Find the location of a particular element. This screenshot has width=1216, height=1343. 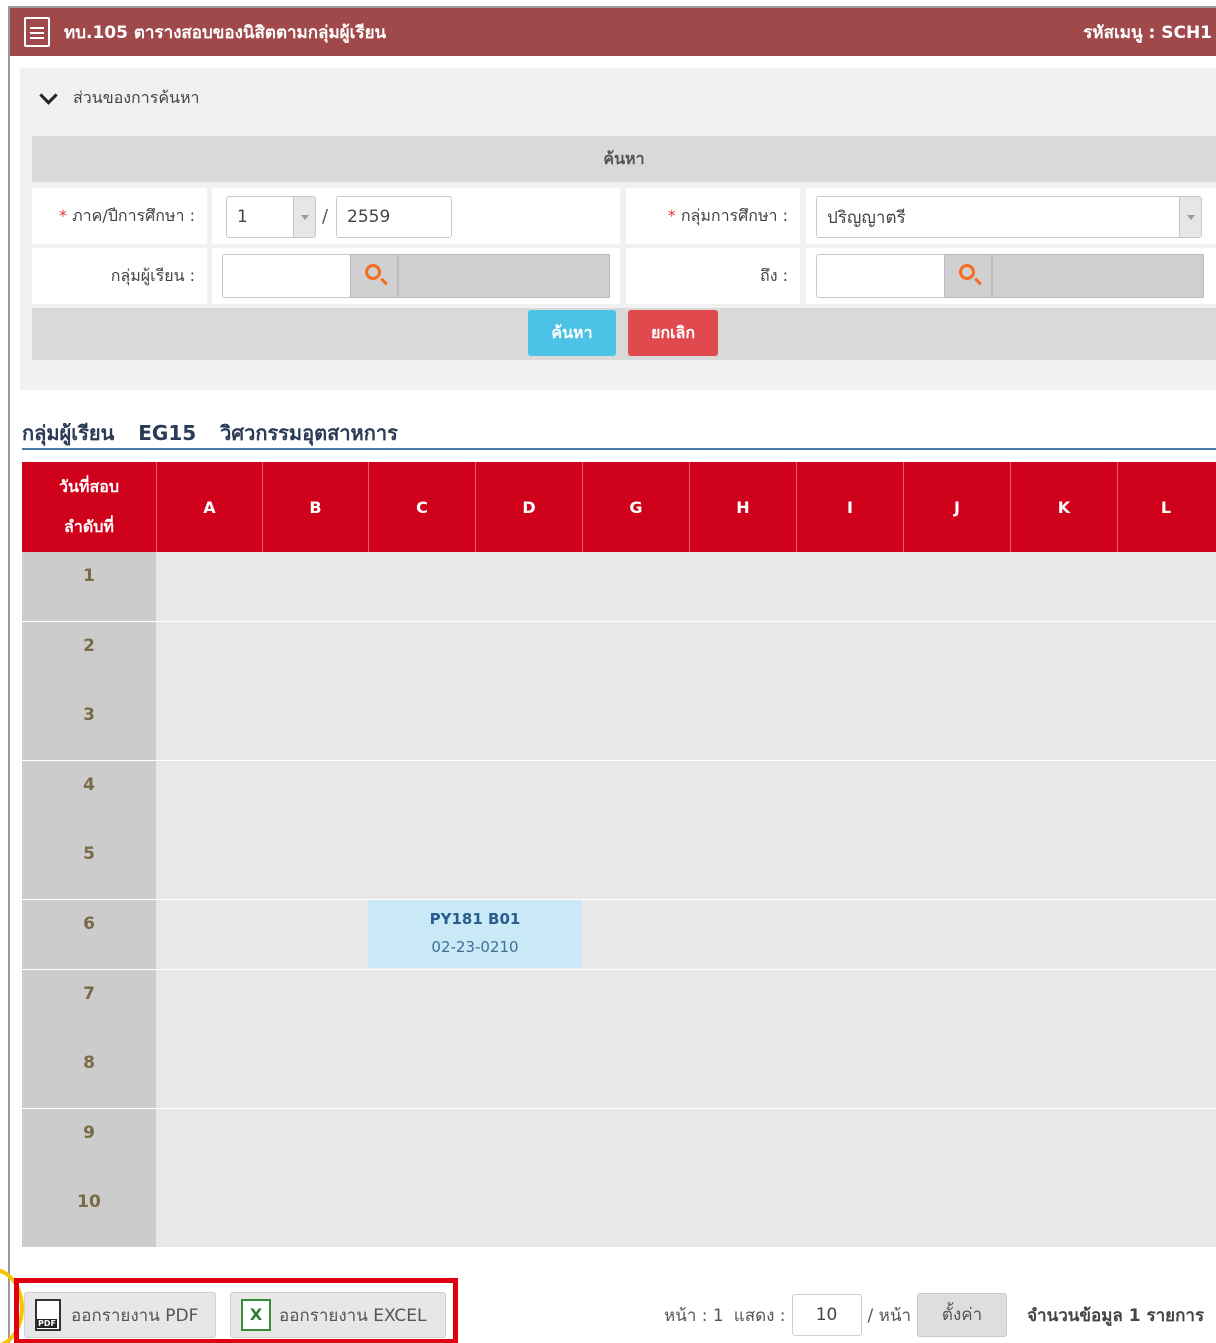

table-row: 7 is located at coordinates (619, 1004).